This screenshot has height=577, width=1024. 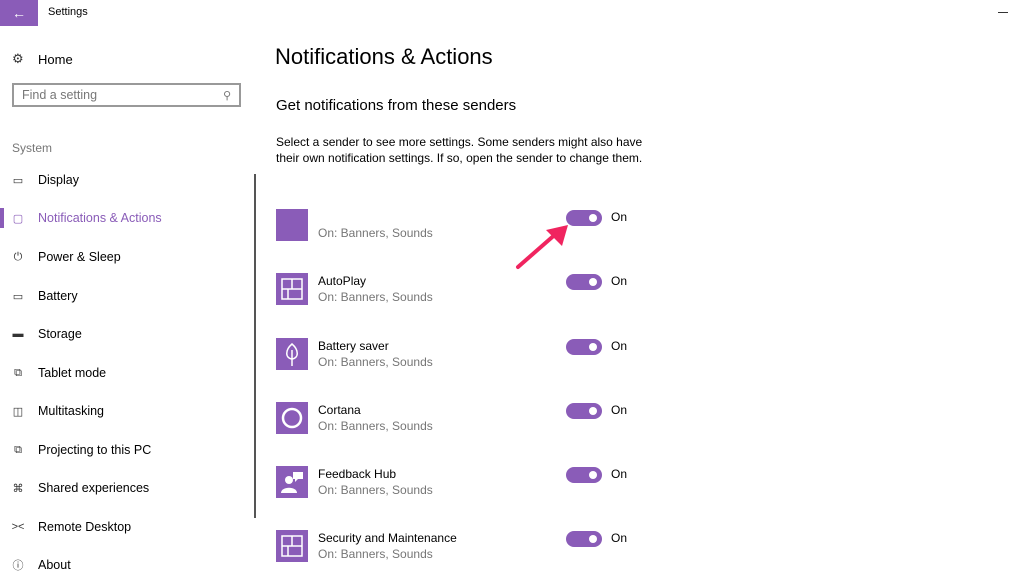 I want to click on sidebar-item-notifications-actions: ▢ Notifications & Actions, so click(x=125, y=218).